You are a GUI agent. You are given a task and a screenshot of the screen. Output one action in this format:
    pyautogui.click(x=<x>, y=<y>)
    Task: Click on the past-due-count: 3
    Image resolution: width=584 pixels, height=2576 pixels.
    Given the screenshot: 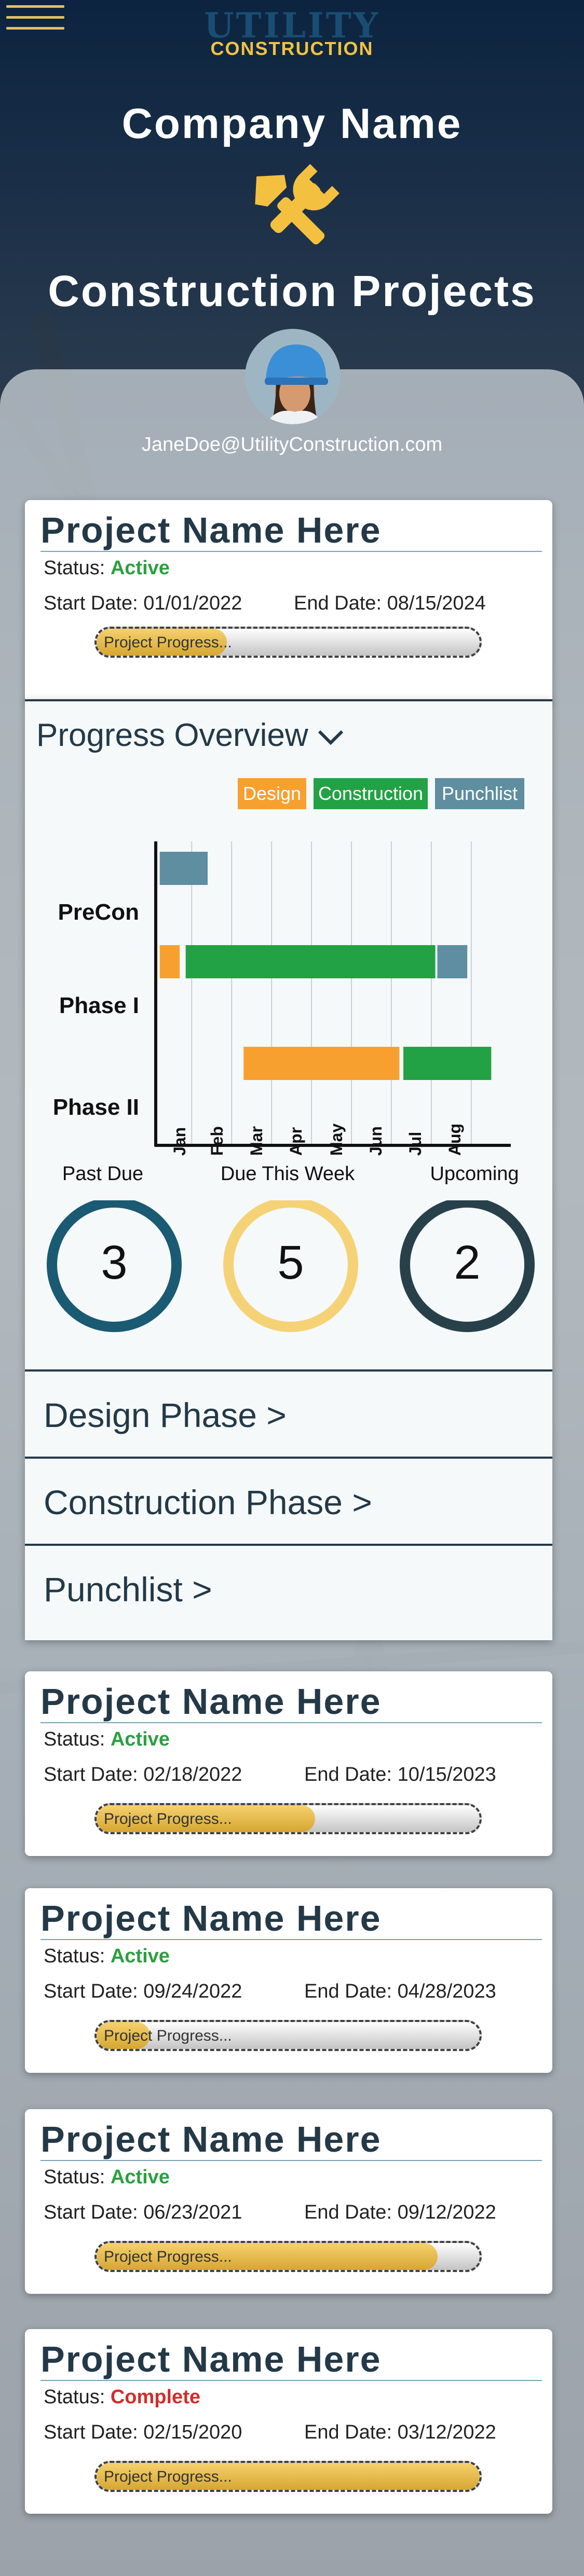 What is the action you would take?
    pyautogui.click(x=114, y=1263)
    